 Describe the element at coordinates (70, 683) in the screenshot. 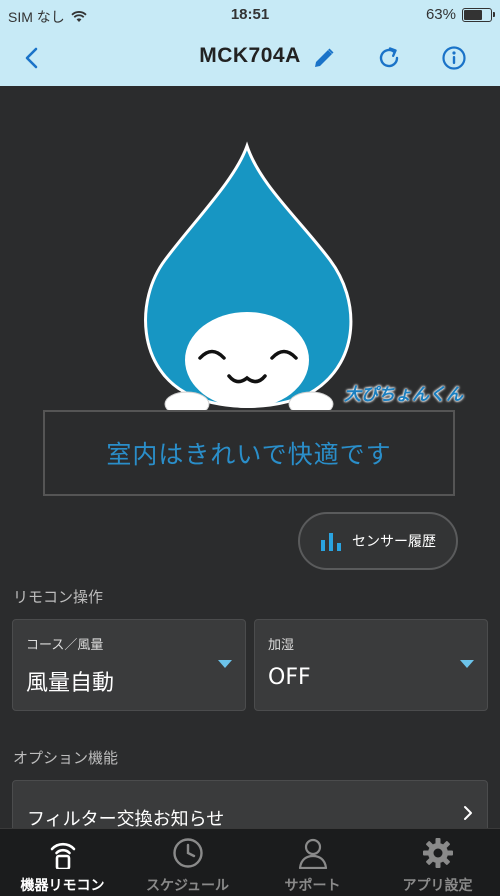

I see `course-fan-value: 風量自動` at that location.